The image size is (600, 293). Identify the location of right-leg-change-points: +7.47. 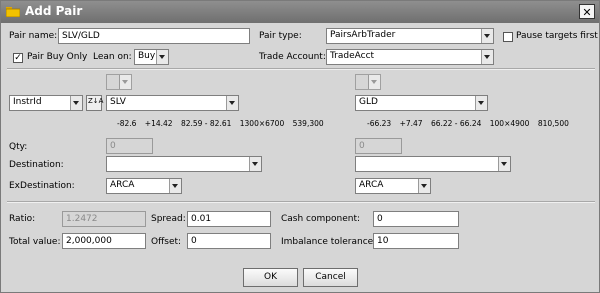
(411, 123).